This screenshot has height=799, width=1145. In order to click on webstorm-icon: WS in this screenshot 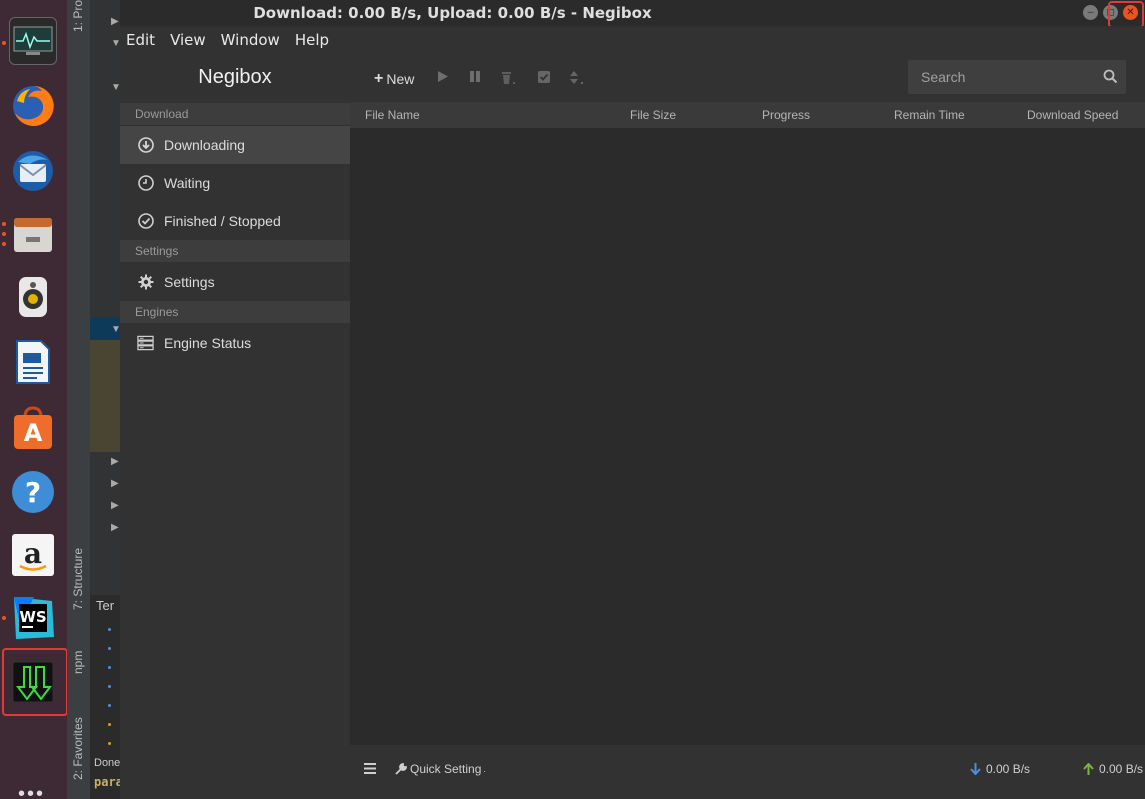, I will do `click(33, 618)`.